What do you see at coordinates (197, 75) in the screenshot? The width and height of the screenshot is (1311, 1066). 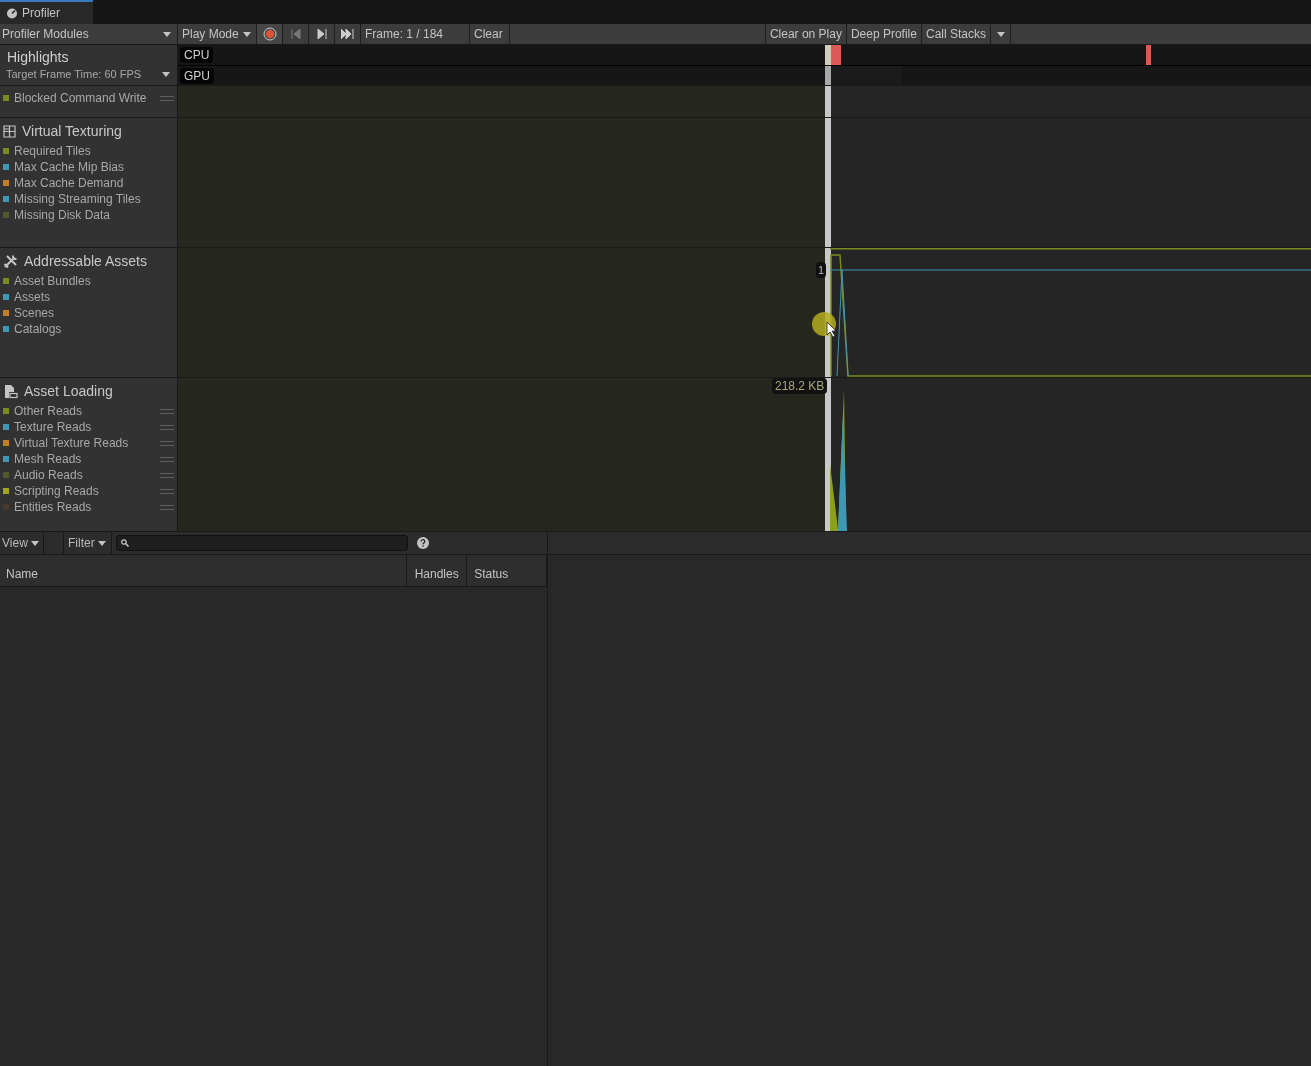 I see `lane-label: GPU` at bounding box center [197, 75].